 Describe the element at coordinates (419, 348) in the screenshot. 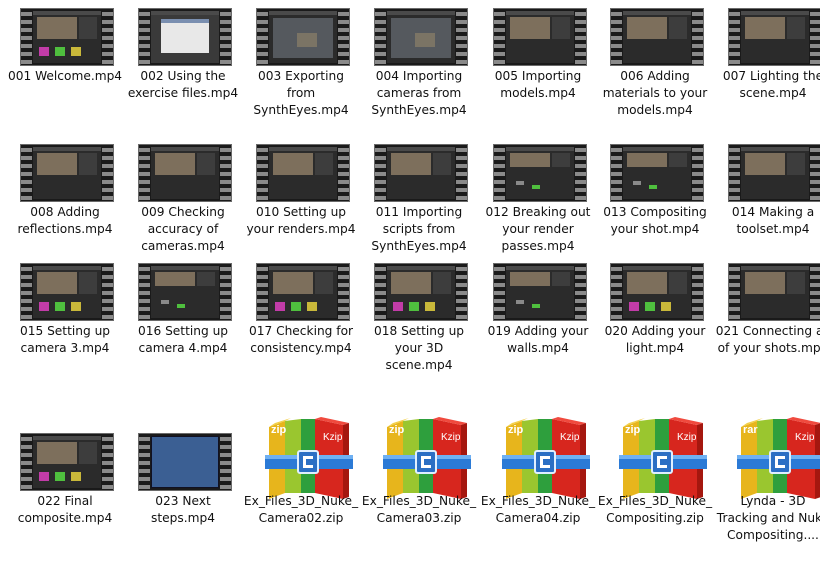

I see `file-name: 018 Setting up your 3D scene.mp4` at that location.